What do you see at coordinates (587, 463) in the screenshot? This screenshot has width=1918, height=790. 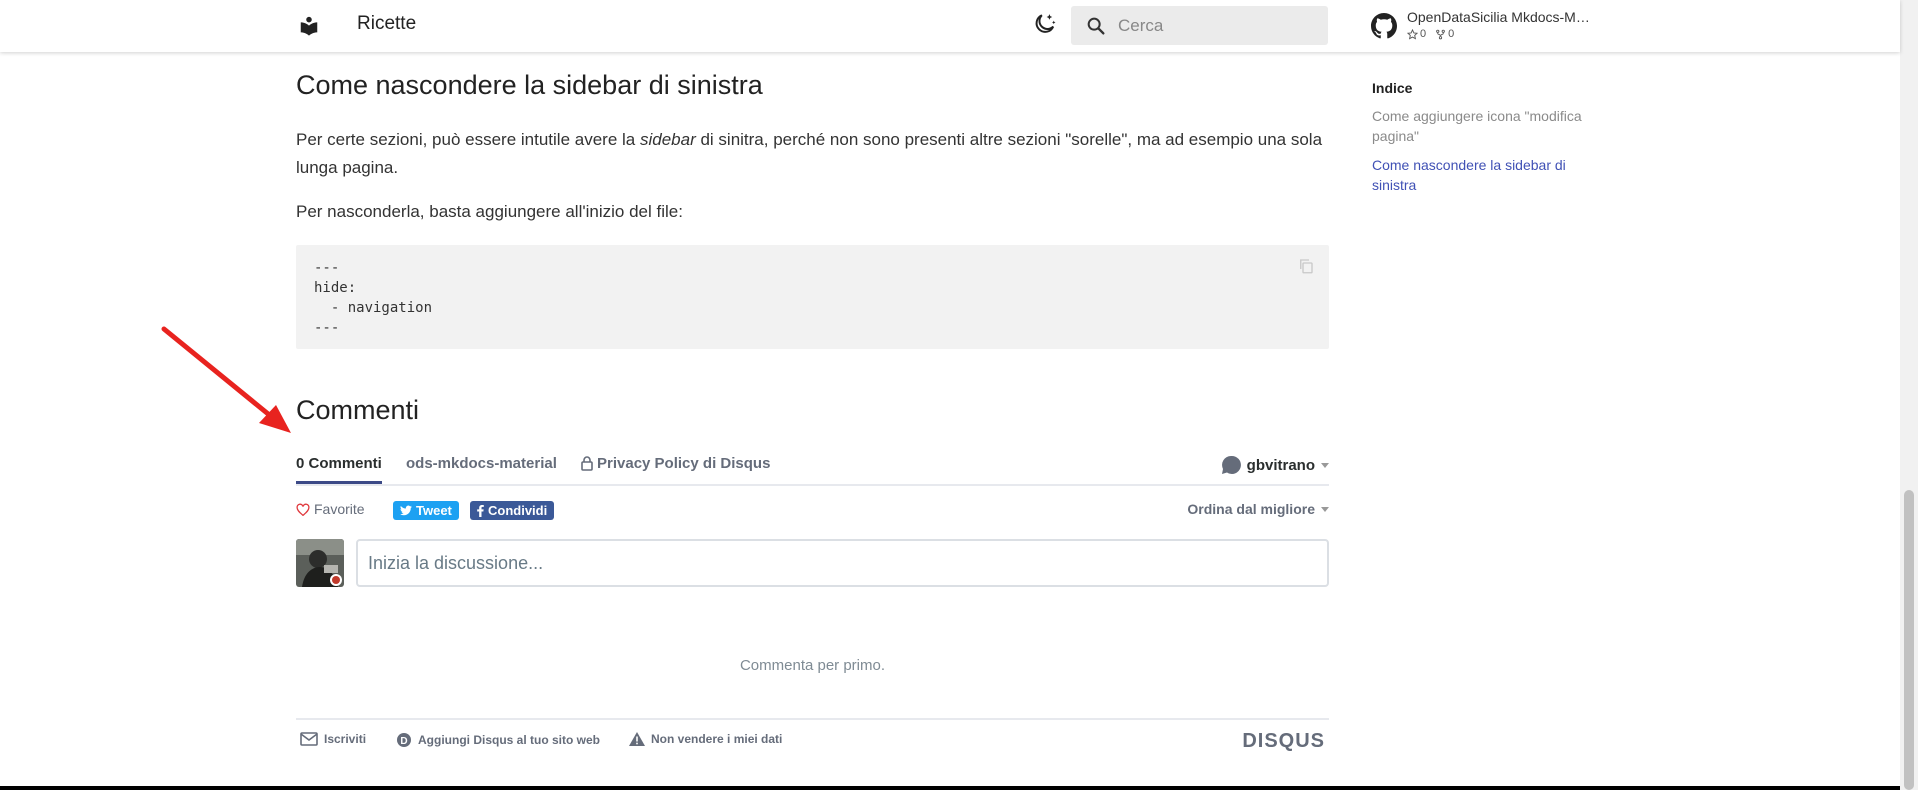 I see `lock-icon` at bounding box center [587, 463].